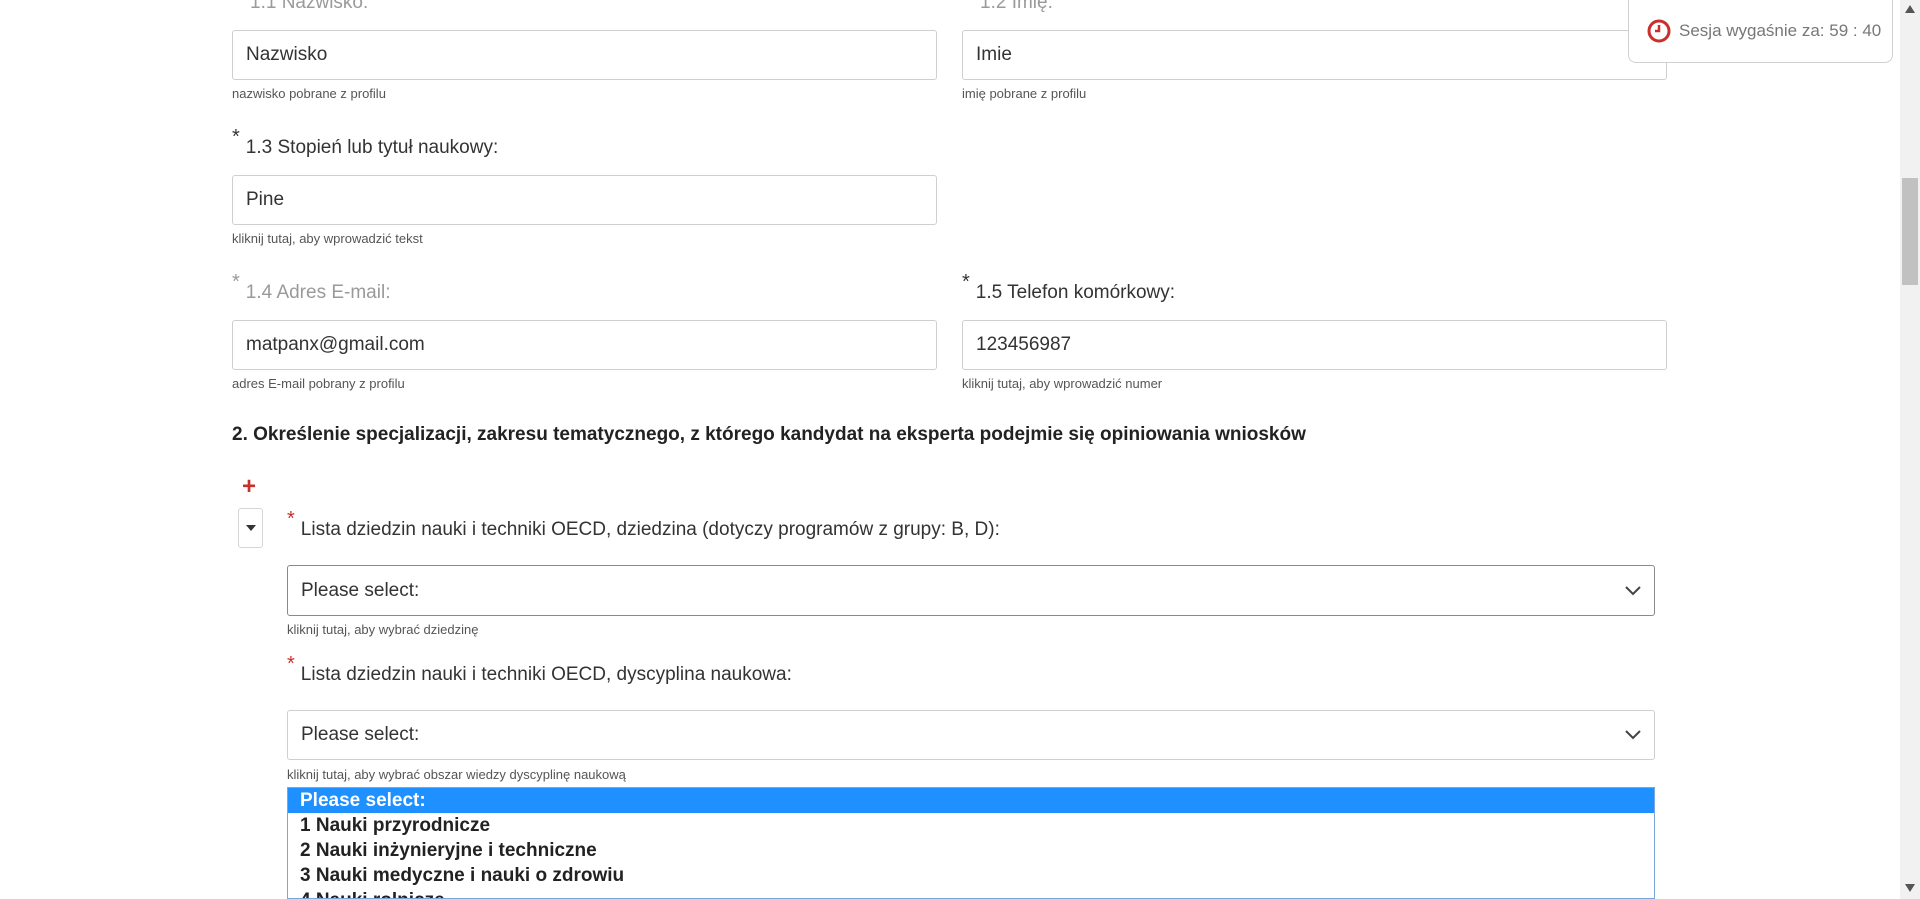 The image size is (1920, 899). What do you see at coordinates (249, 487) in the screenshot?
I see `add-row-button: +` at bounding box center [249, 487].